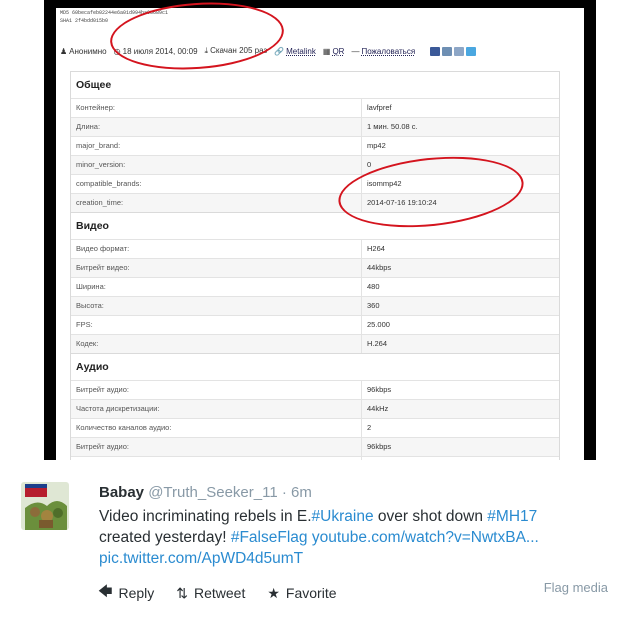 Image resolution: width=640 pixels, height=619 pixels. I want to click on property-value: isommp42, so click(384, 183).